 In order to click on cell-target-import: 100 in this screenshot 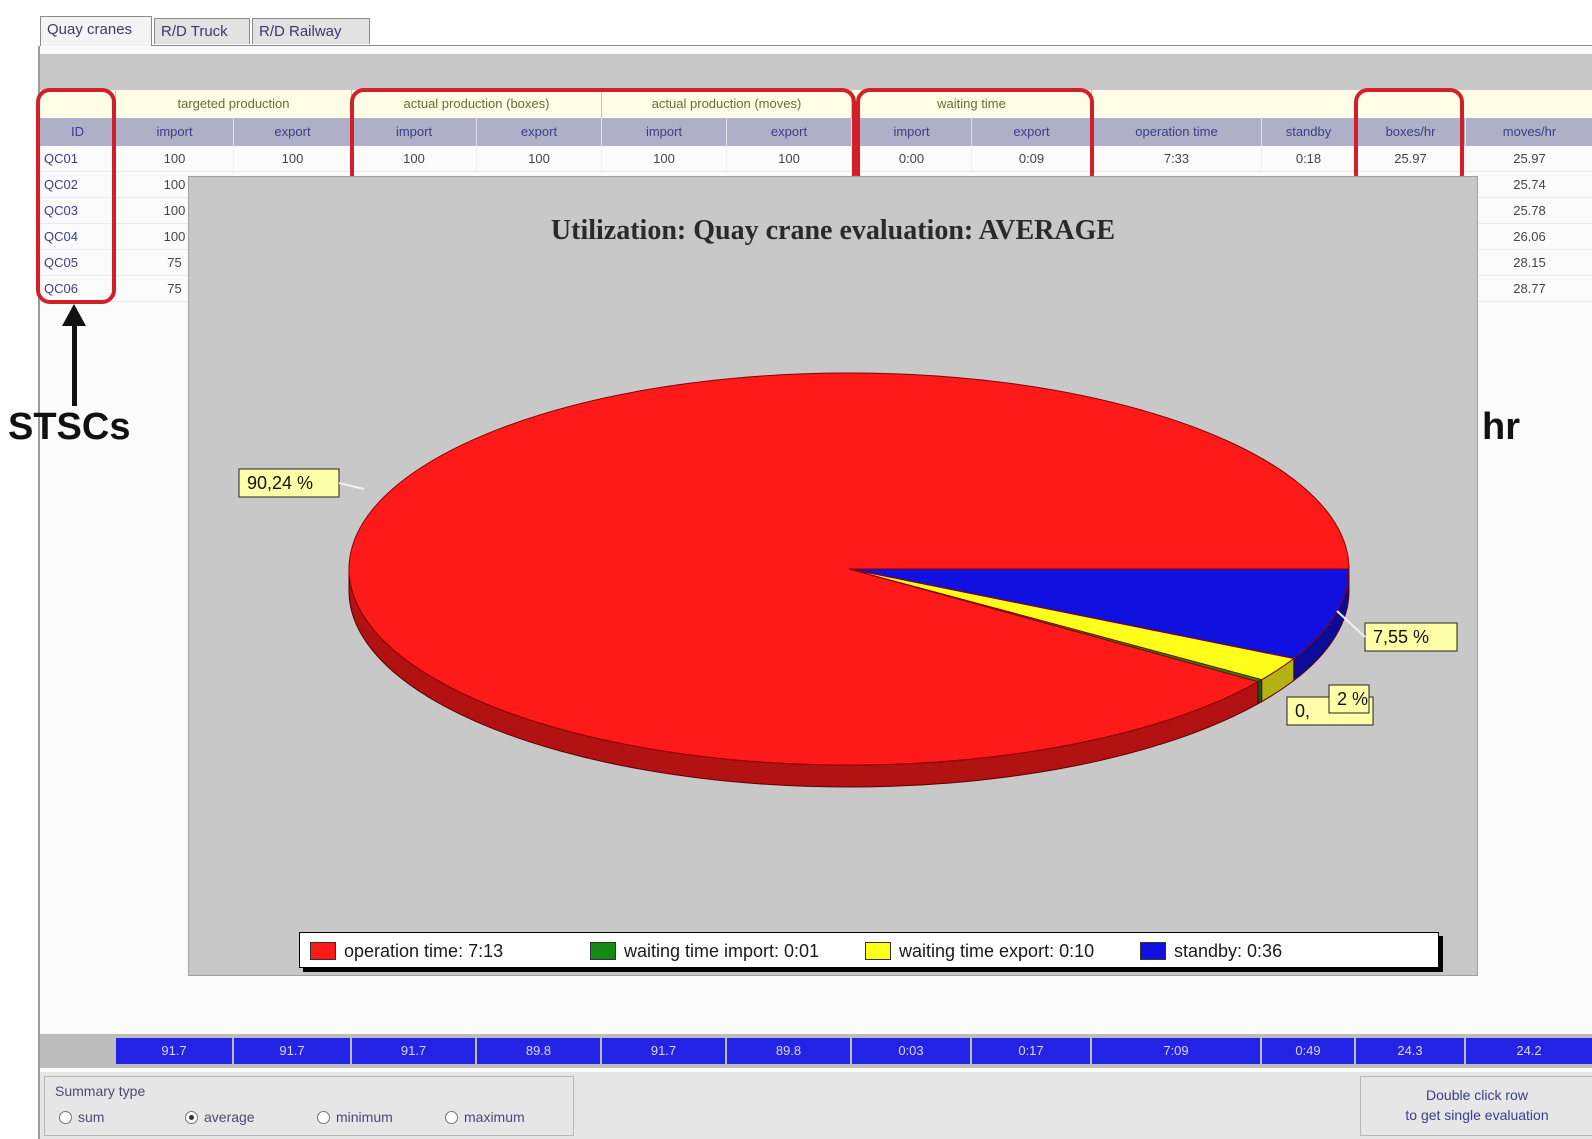, I will do `click(175, 159)`.